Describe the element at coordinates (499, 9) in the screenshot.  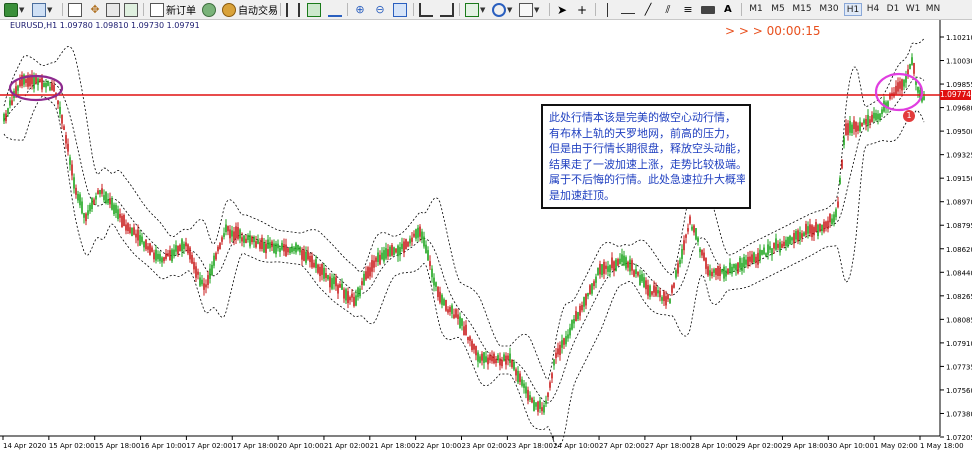
I see `clock-icon` at that location.